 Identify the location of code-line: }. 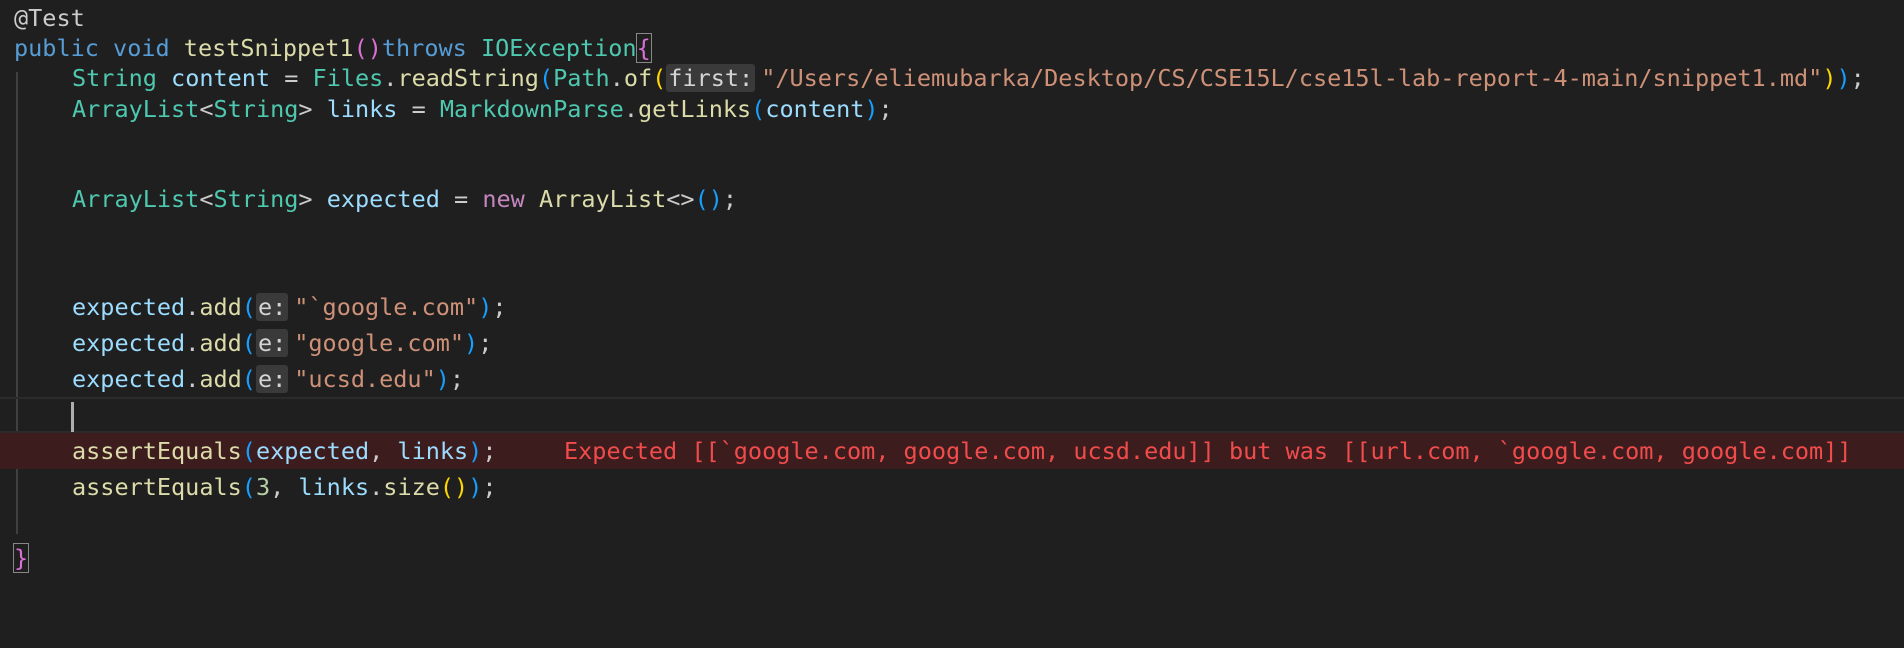
(952, 558).